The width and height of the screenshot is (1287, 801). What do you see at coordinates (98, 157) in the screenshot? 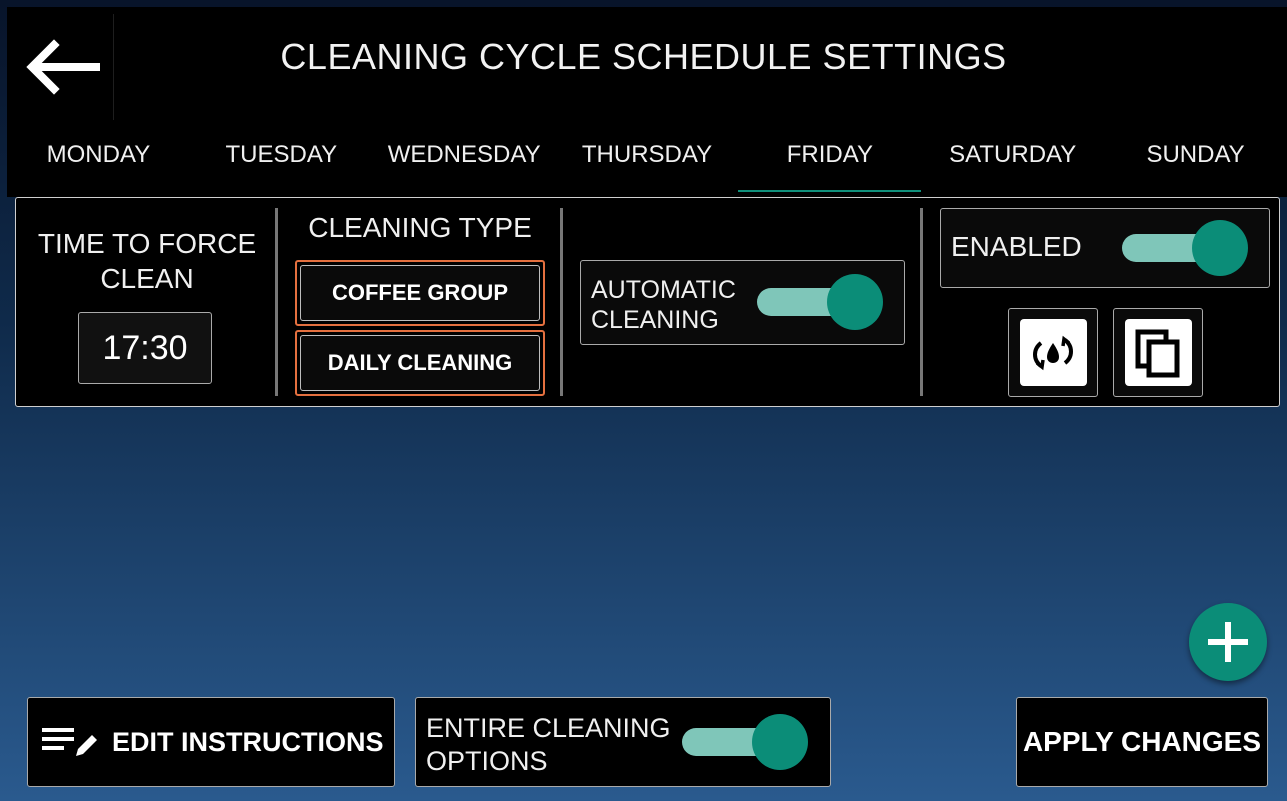
I see `tab-monday: MONDAY` at bounding box center [98, 157].